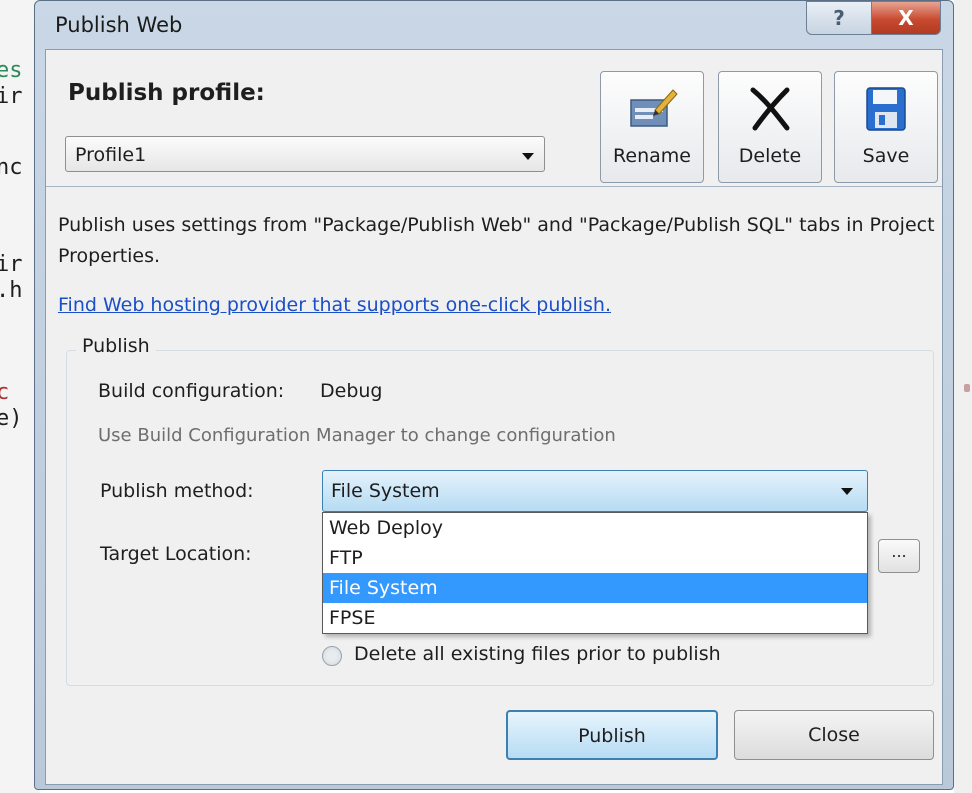  I want to click on code-line: nc, so click(11, 167).